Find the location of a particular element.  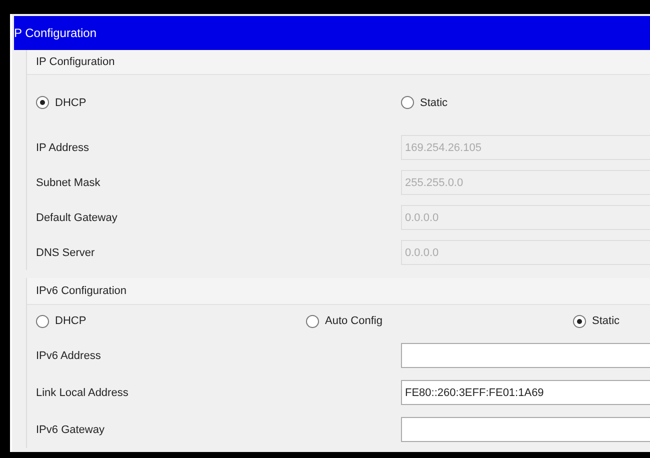

input-field: FE80::260:3EFF:FE01:1A69 is located at coordinates (525, 392).